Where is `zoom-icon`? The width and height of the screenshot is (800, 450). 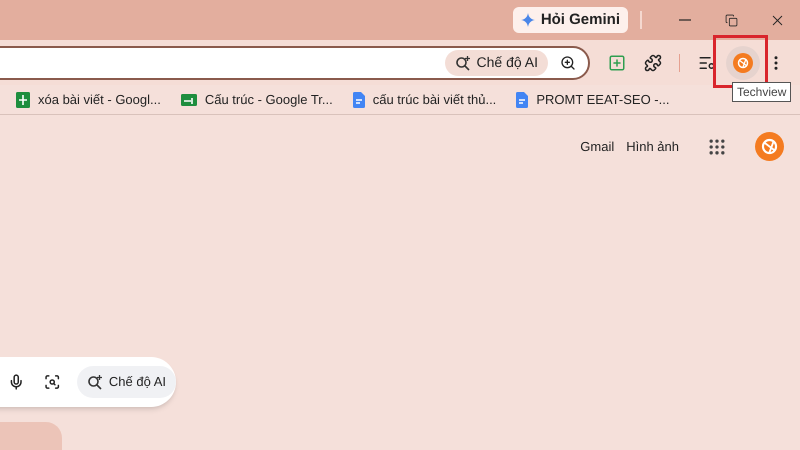 zoom-icon is located at coordinates (568, 62).